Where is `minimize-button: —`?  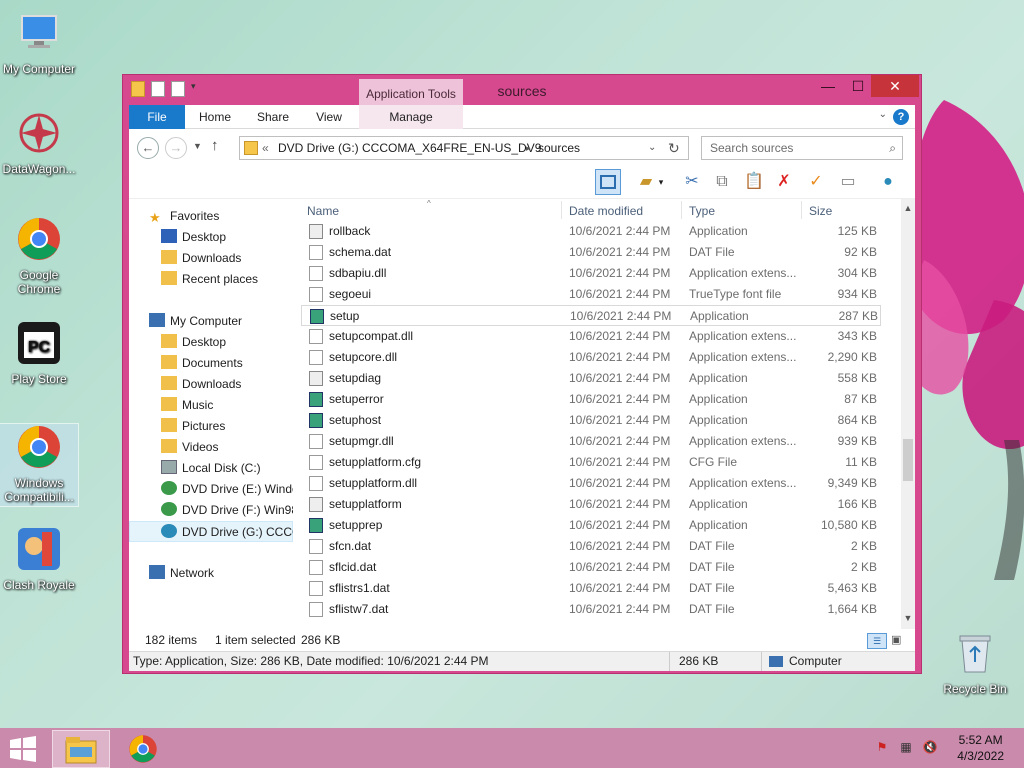 minimize-button: — is located at coordinates (828, 86).